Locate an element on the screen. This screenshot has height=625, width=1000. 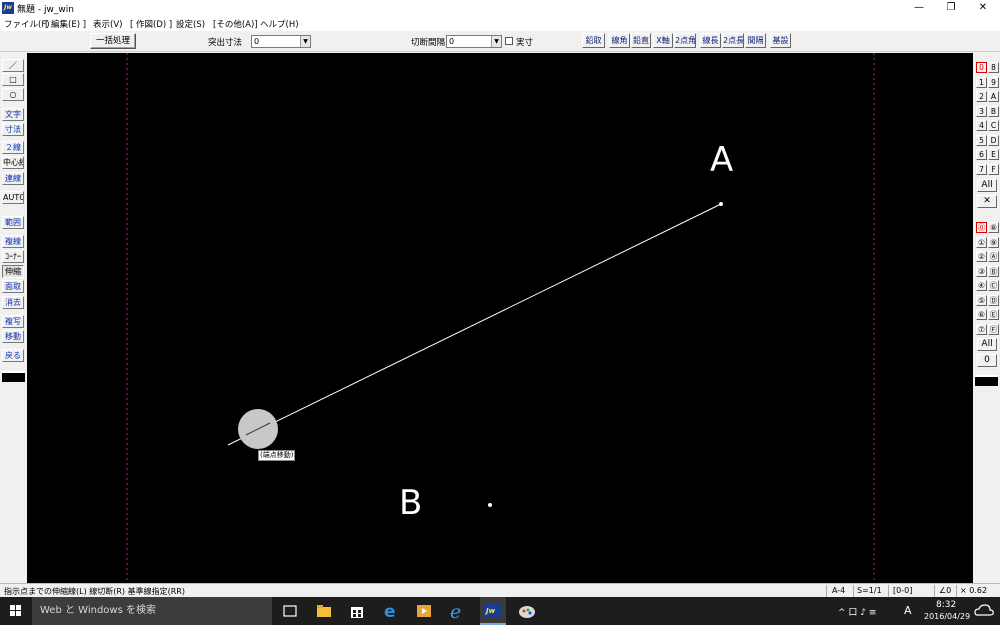
layer-button-8: ⑧ is located at coordinates (993, 227).